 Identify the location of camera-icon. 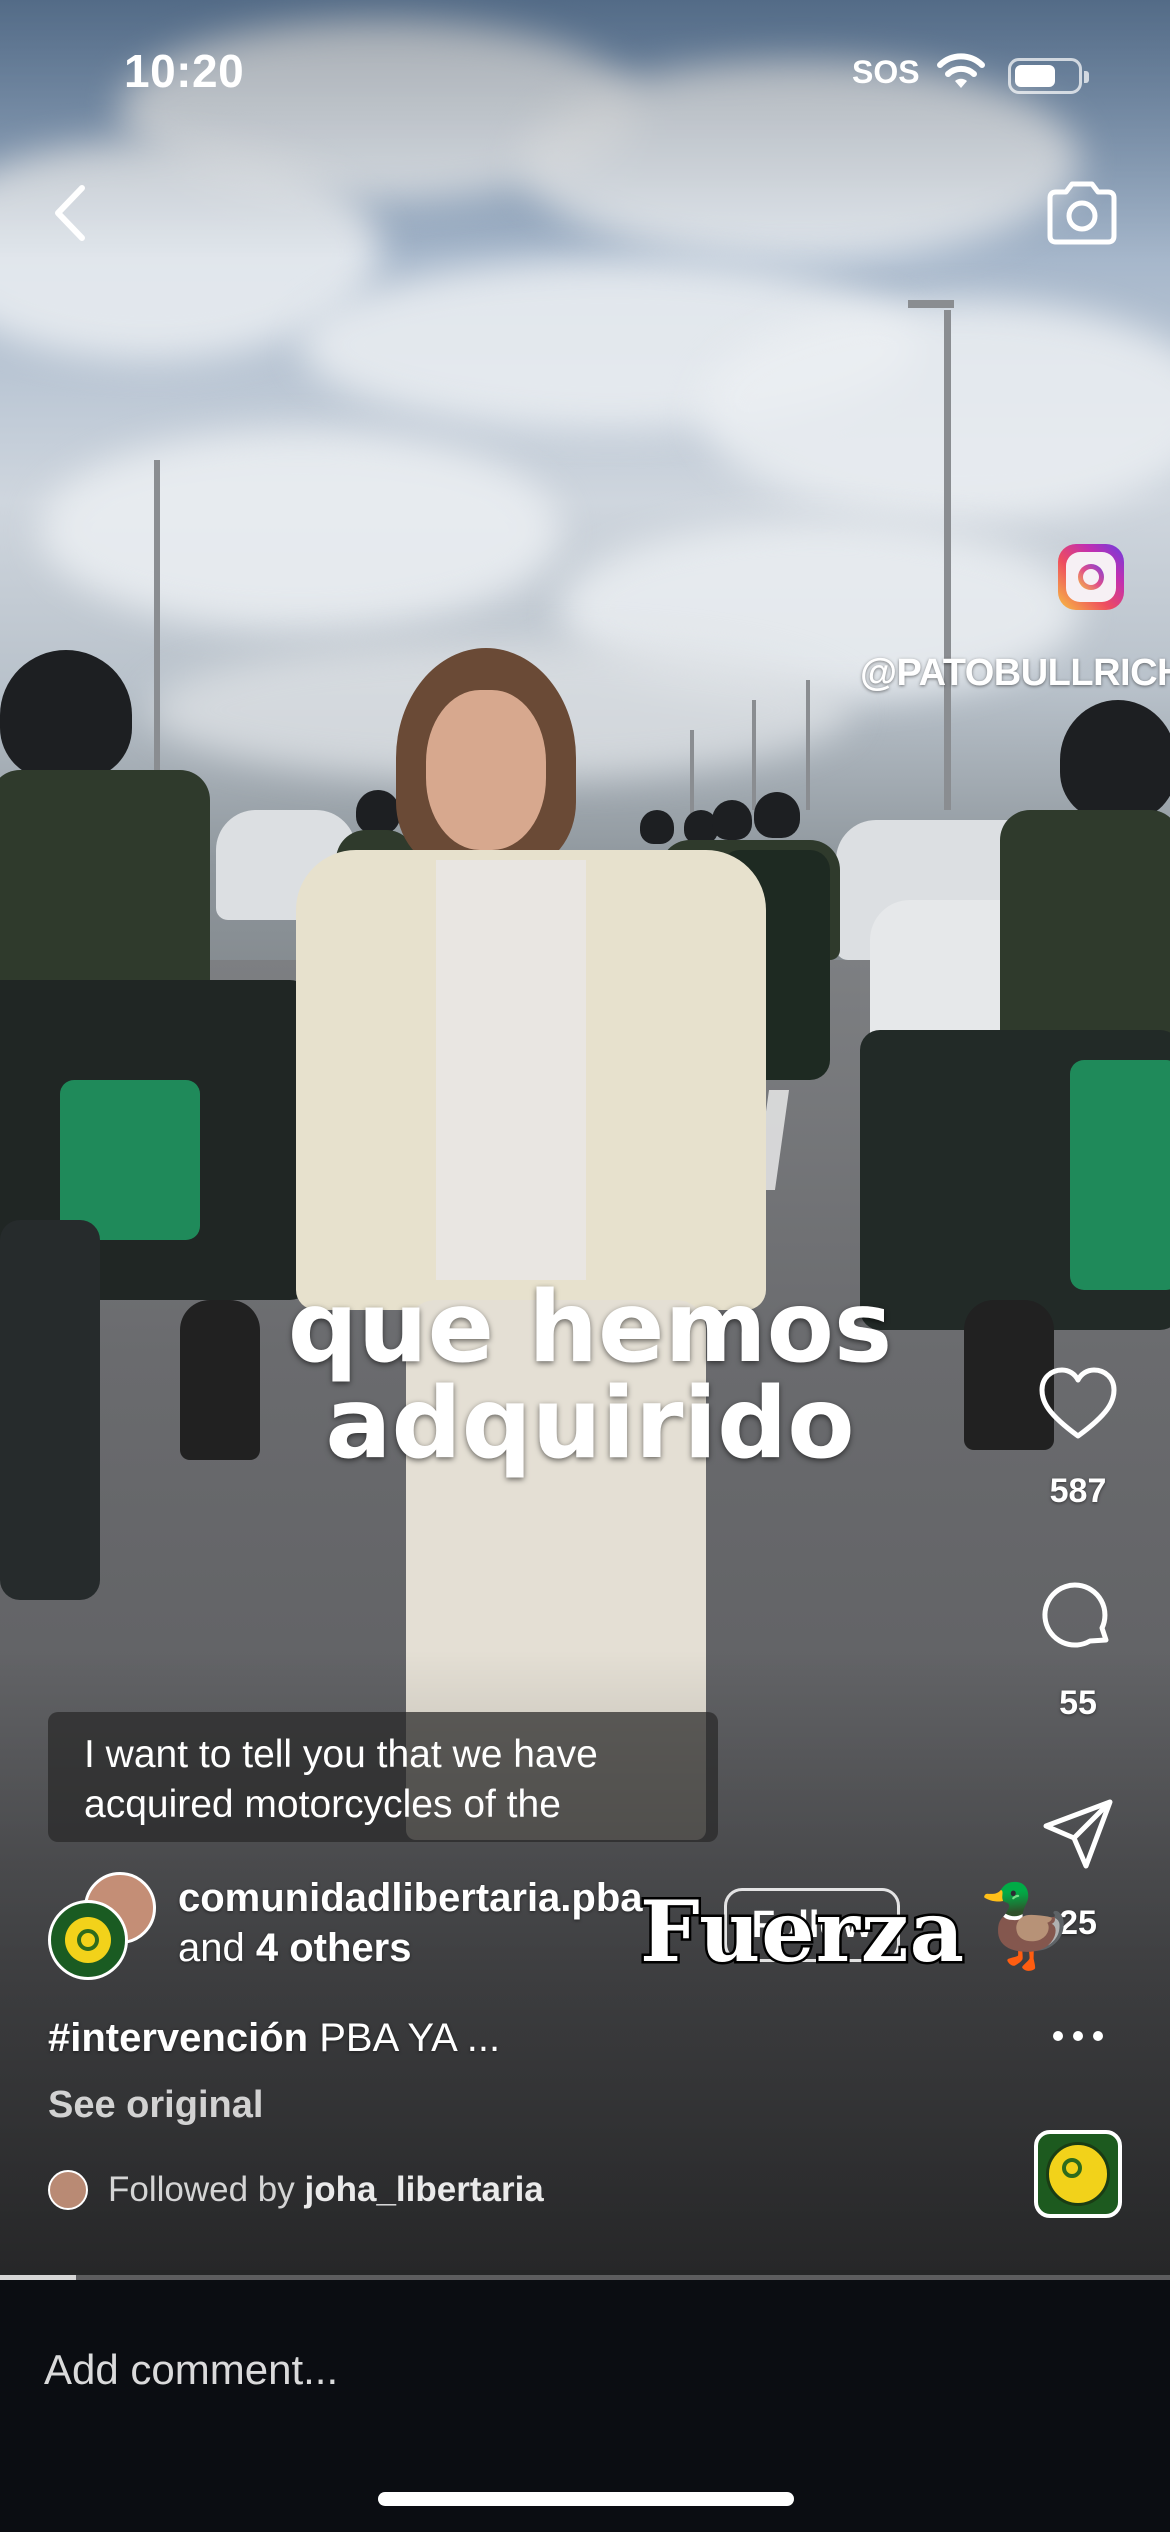
(1082, 215).